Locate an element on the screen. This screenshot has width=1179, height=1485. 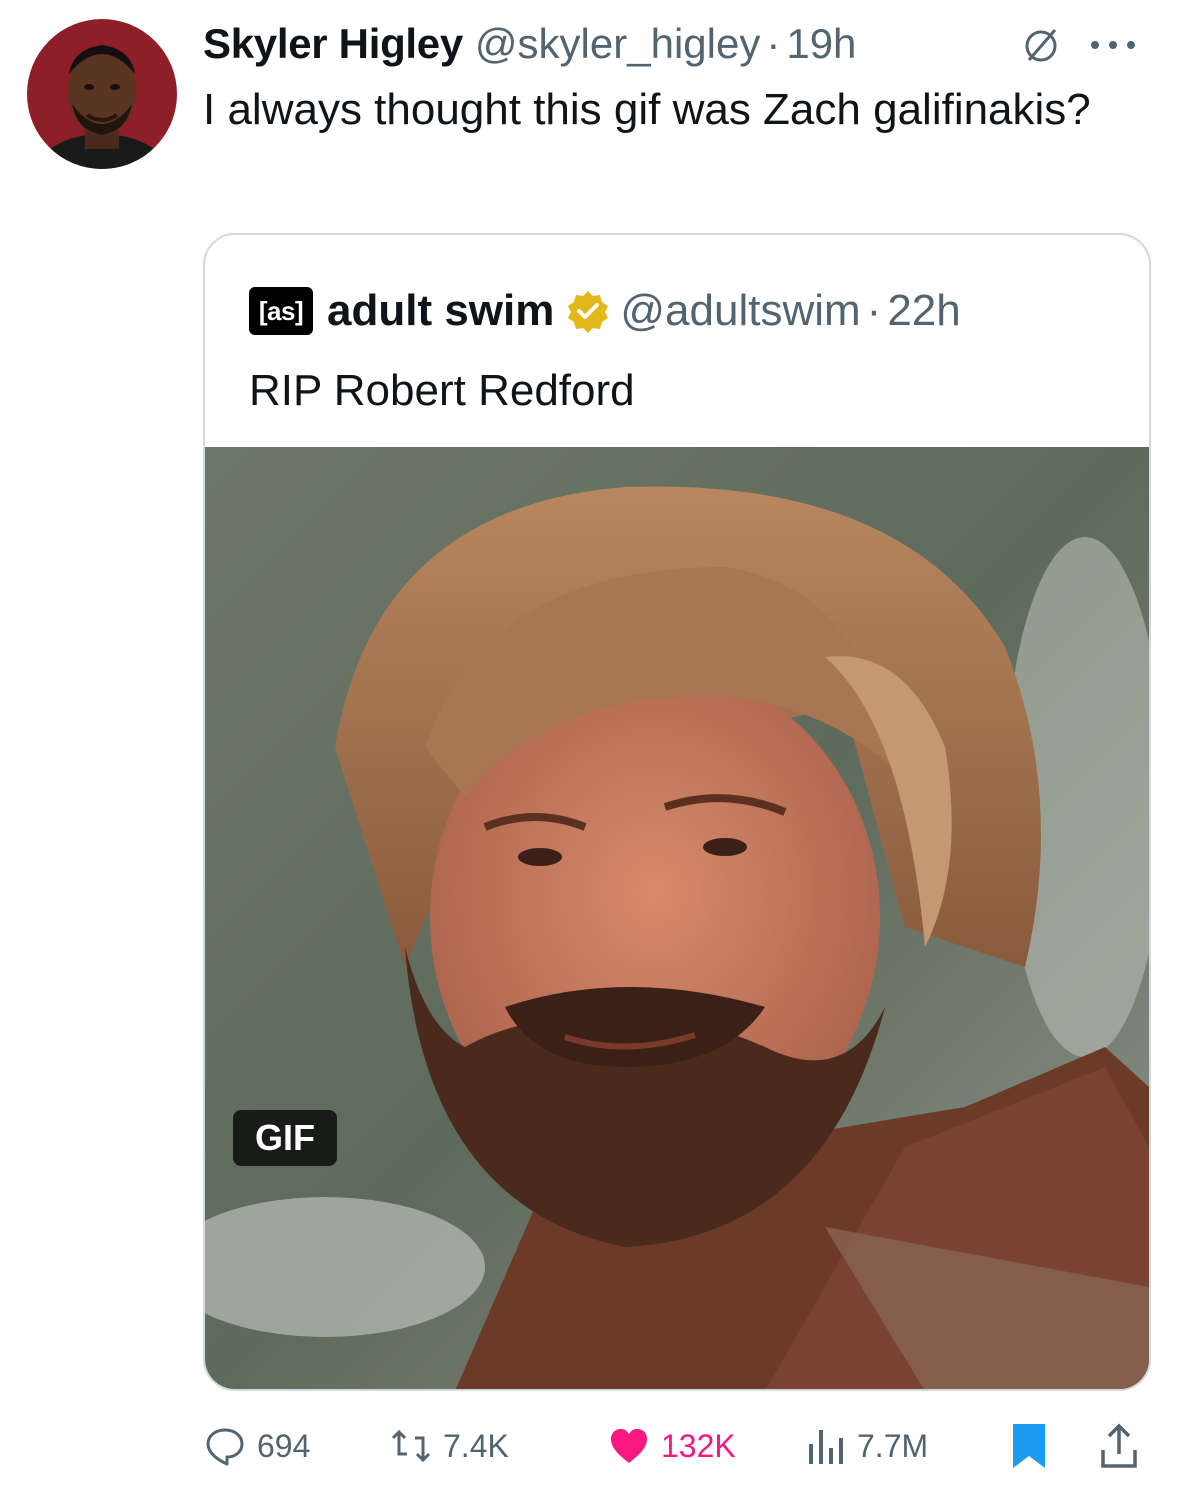
like-count: 132K is located at coordinates (698, 1445).